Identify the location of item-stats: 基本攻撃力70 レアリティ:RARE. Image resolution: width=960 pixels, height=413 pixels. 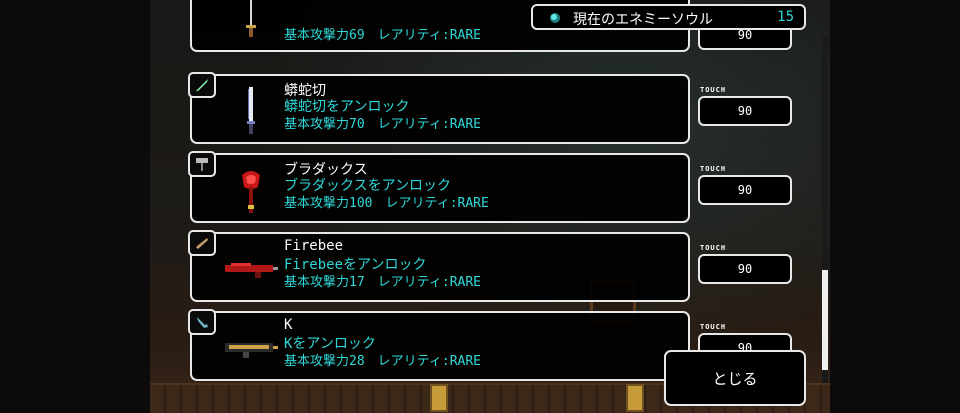
(383, 124).